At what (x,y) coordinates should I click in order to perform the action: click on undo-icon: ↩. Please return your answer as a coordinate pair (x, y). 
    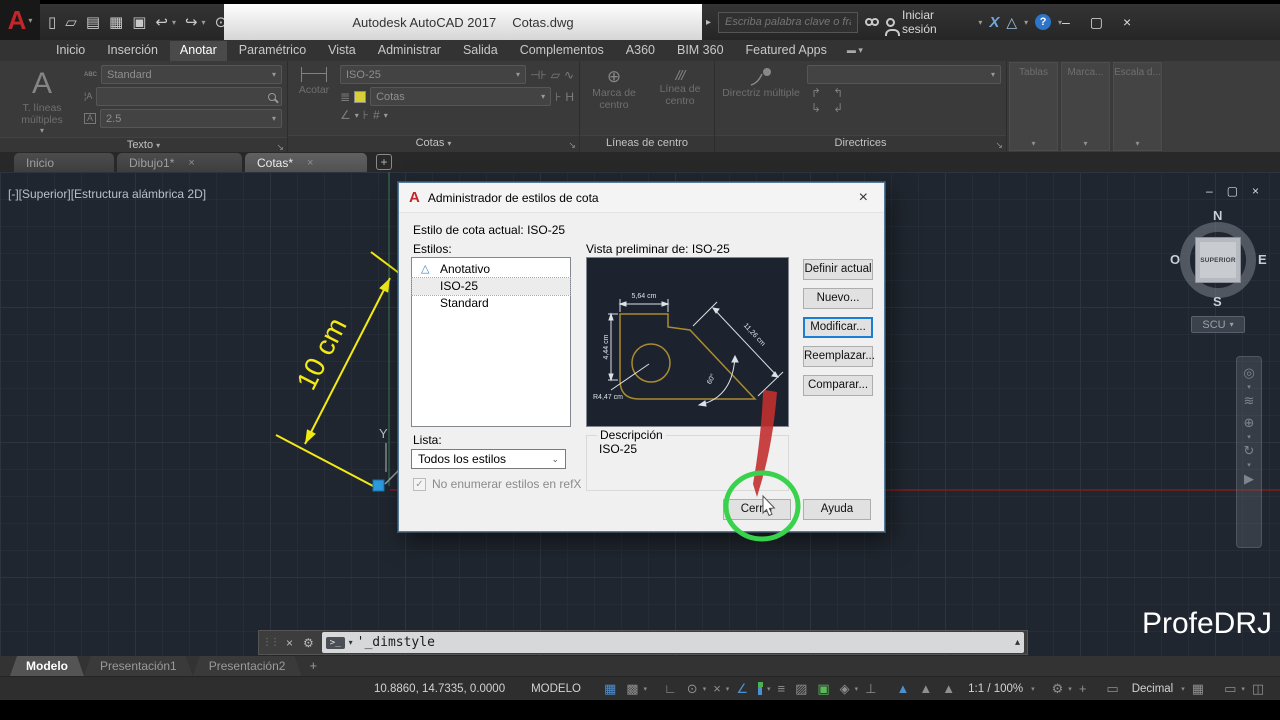
    Looking at the image, I should click on (161, 22).